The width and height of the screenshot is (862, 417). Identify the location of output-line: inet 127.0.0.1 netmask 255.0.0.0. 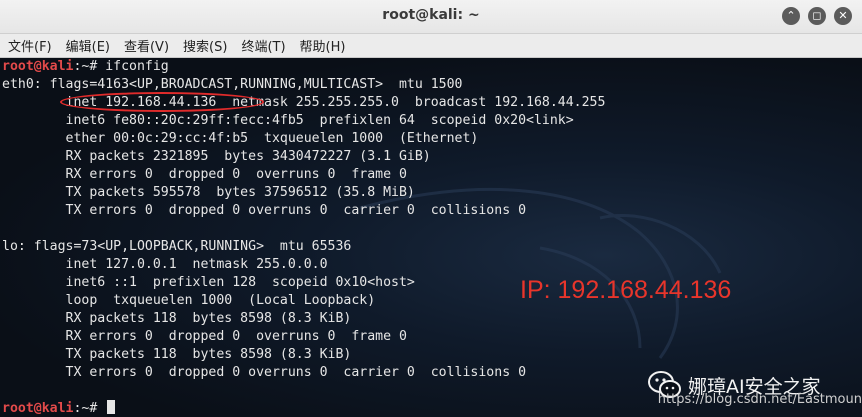
(165, 264).